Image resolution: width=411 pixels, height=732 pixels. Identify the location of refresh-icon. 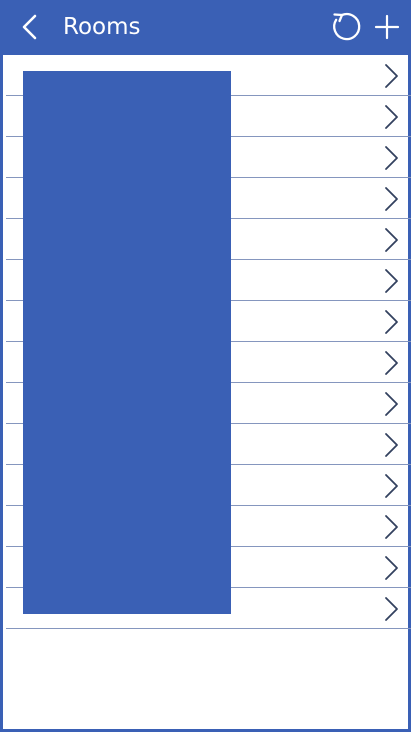
(347, 26).